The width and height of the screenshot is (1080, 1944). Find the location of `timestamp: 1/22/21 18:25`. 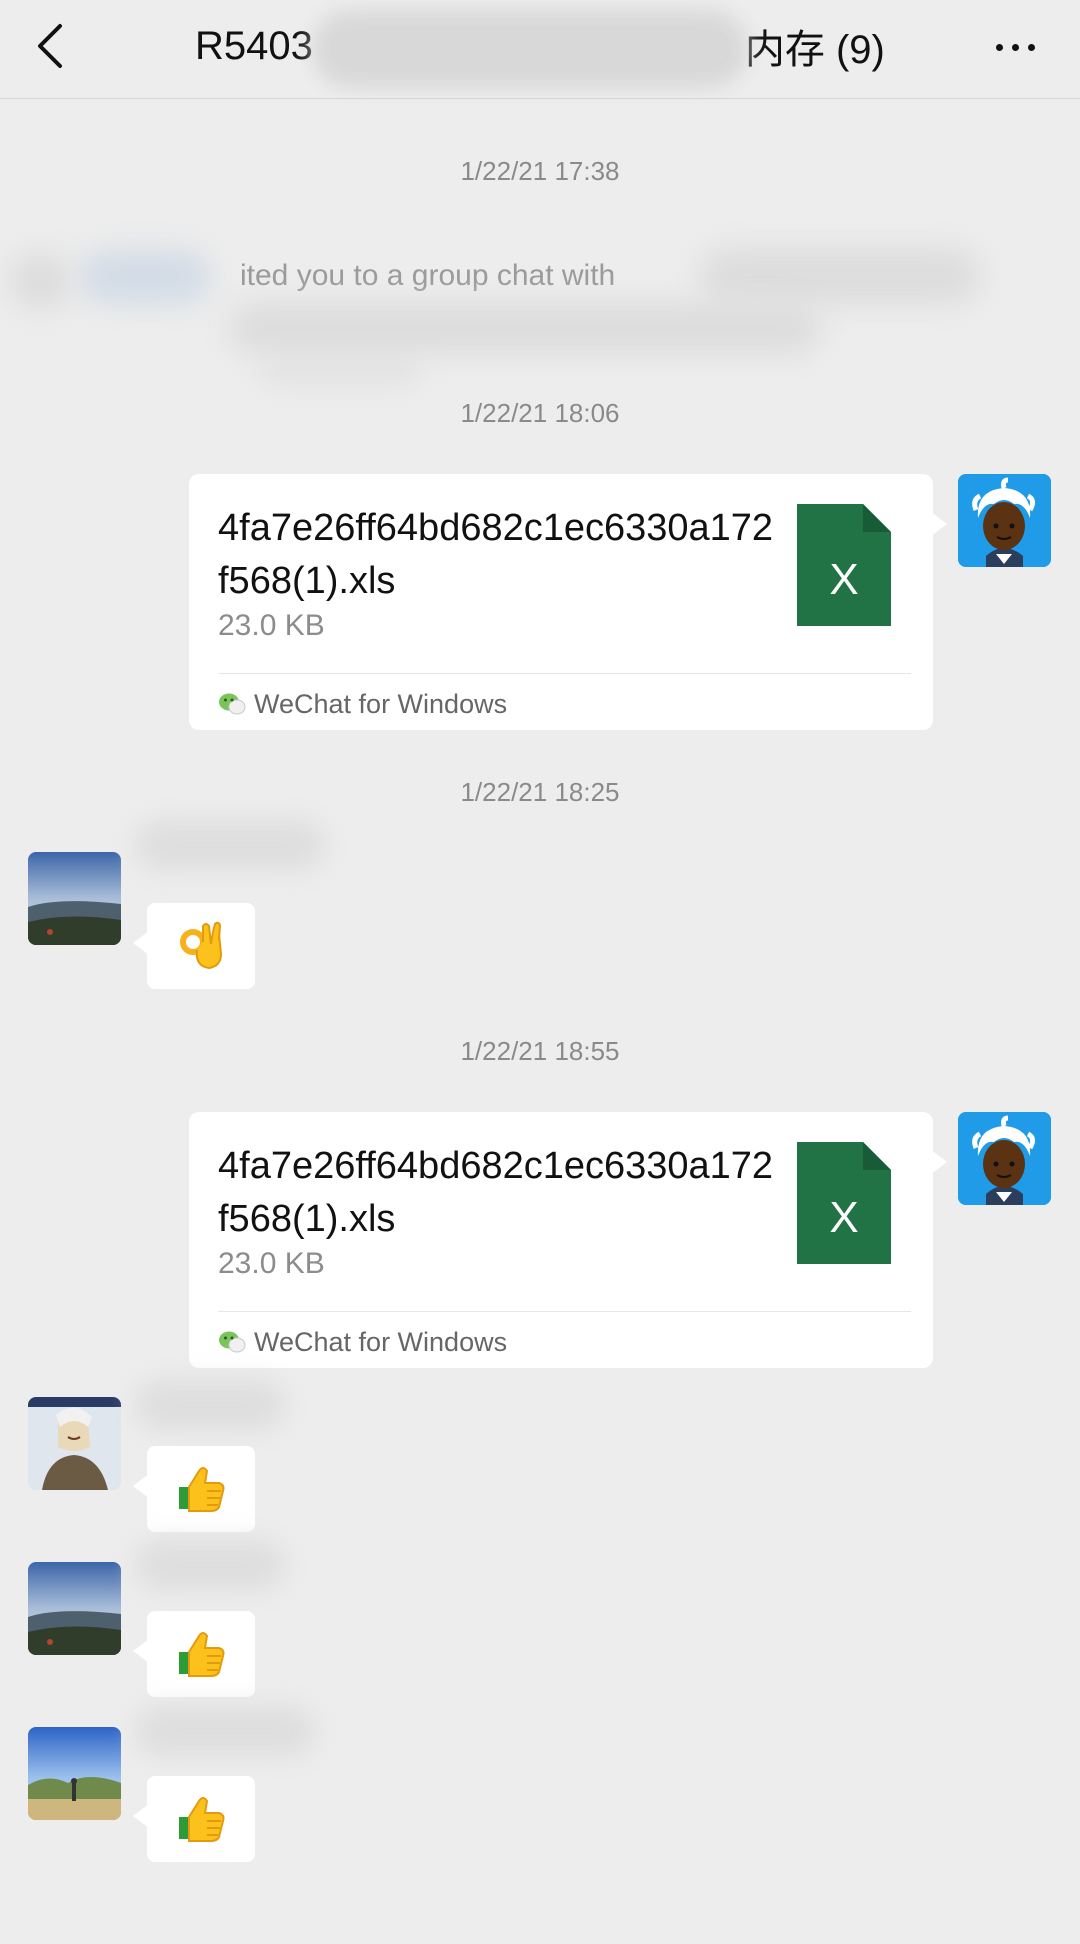

timestamp: 1/22/21 18:25 is located at coordinates (540, 792).